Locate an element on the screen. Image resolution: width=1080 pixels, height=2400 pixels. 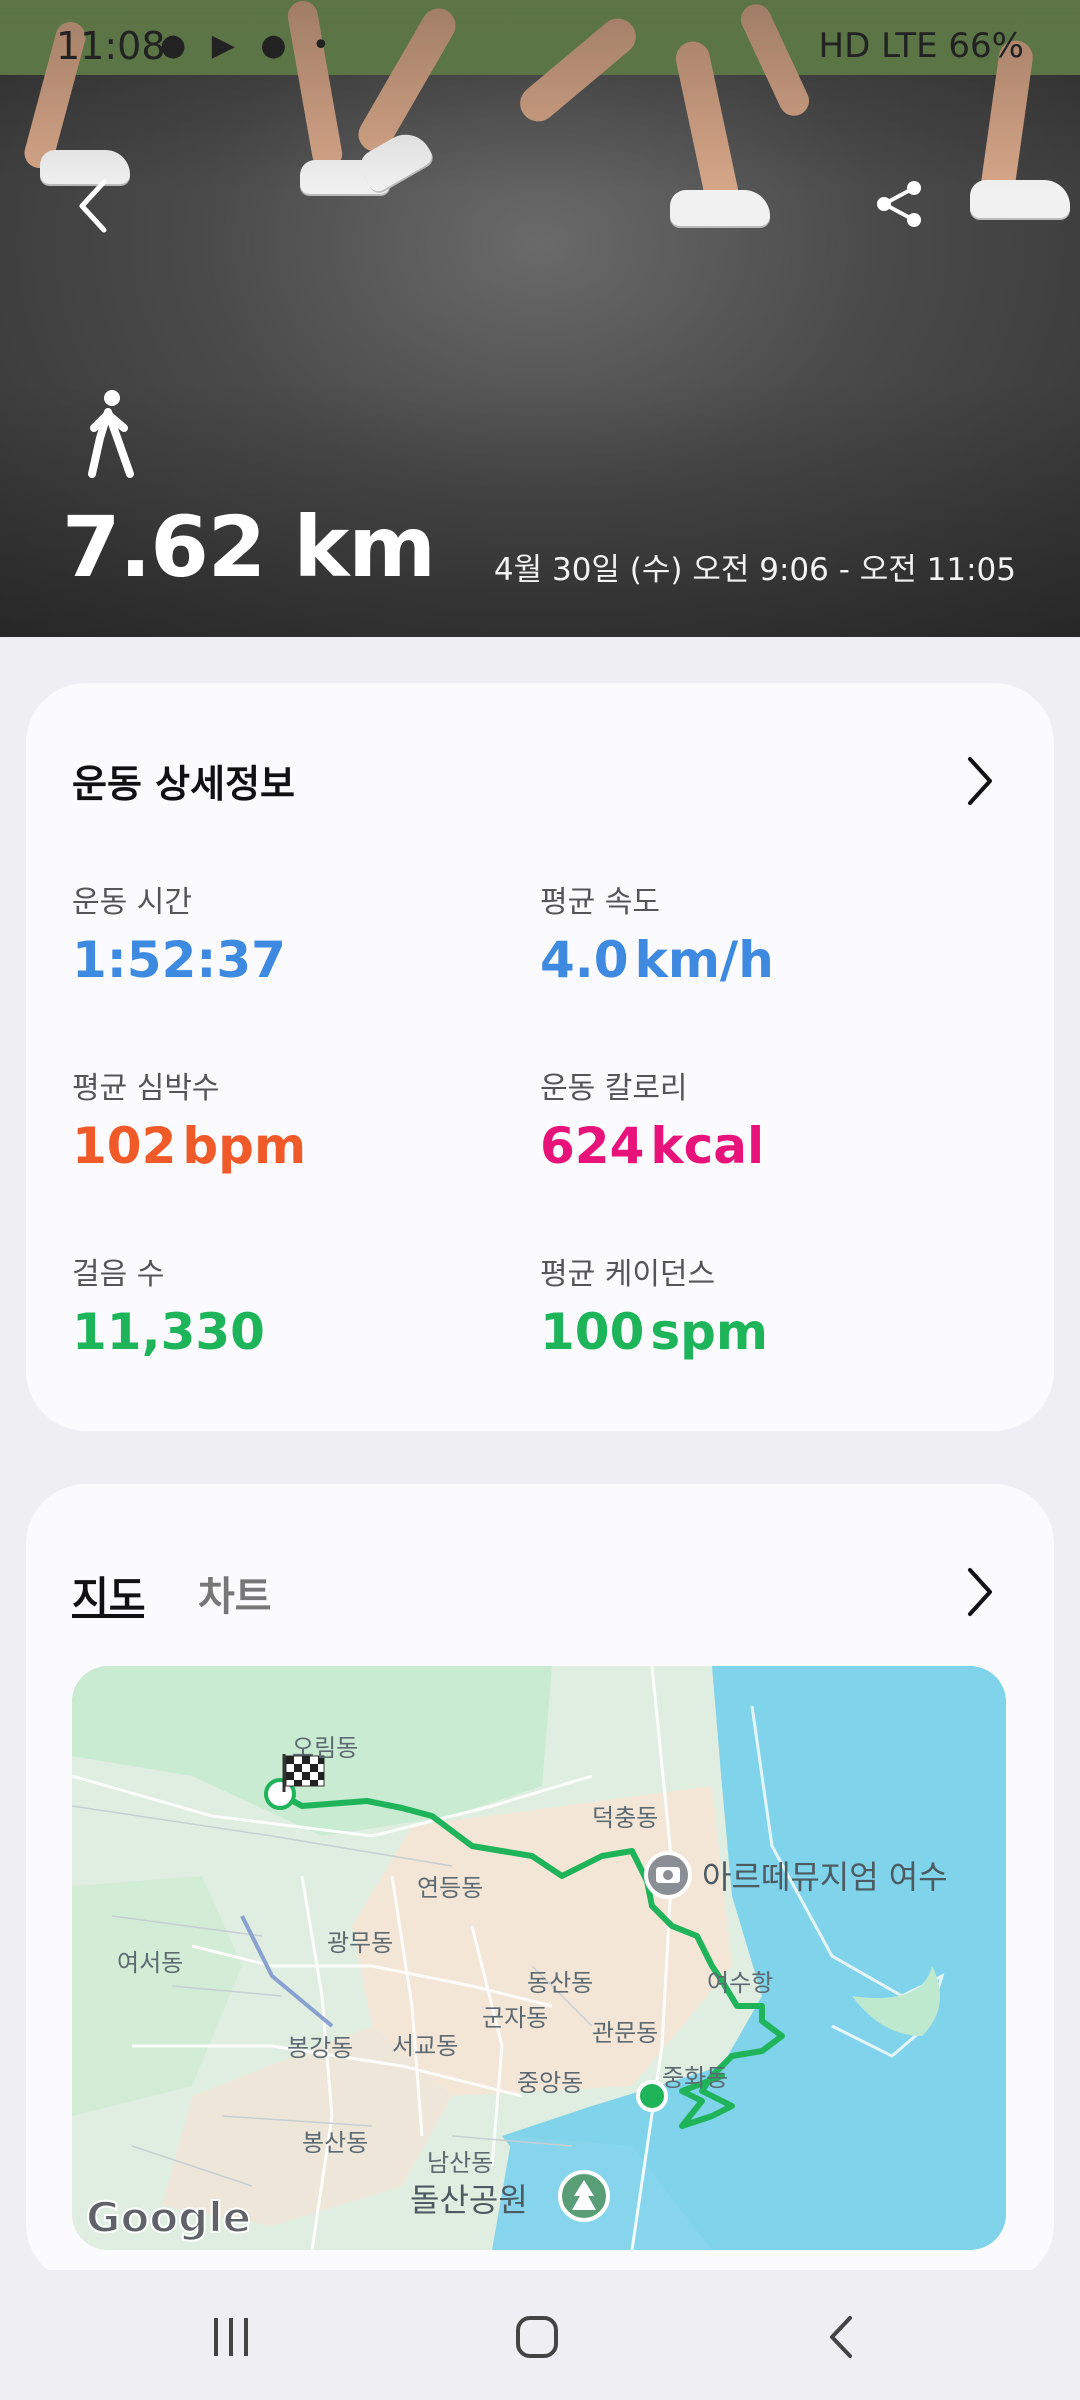
stat-unit: spm is located at coordinates (709, 1332).